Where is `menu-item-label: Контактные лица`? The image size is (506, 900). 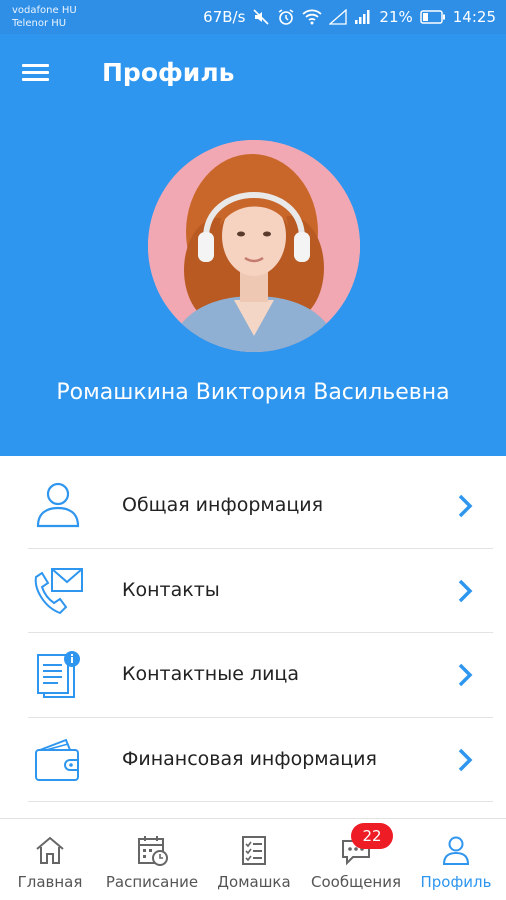 menu-item-label: Контактные лица is located at coordinates (211, 674).